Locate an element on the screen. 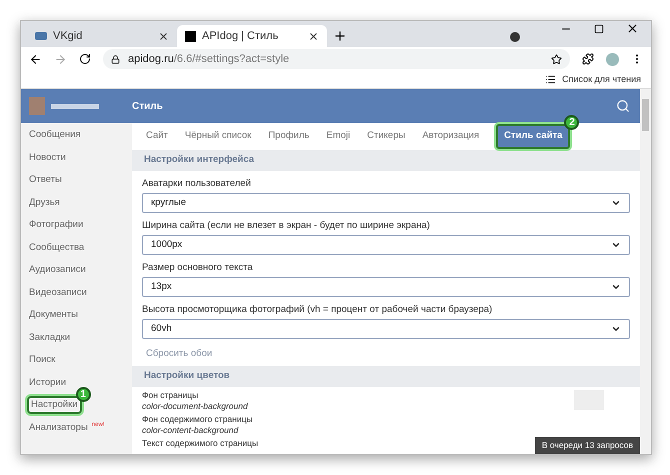 This screenshot has width=670, height=475. browser-tab: APIdog | Стиль is located at coordinates (252, 36).